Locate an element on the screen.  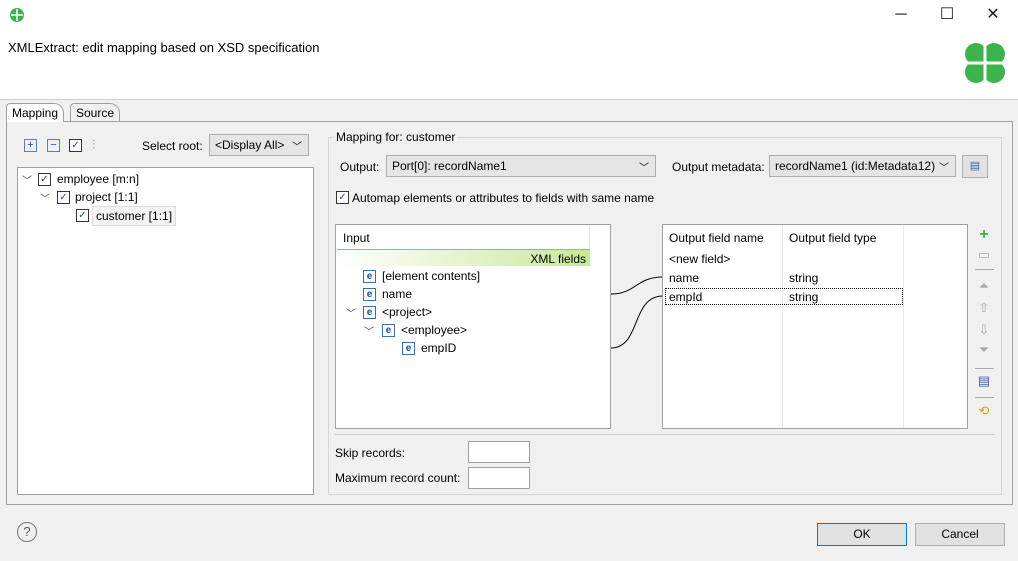
table-cell-name: name is located at coordinates (684, 278).